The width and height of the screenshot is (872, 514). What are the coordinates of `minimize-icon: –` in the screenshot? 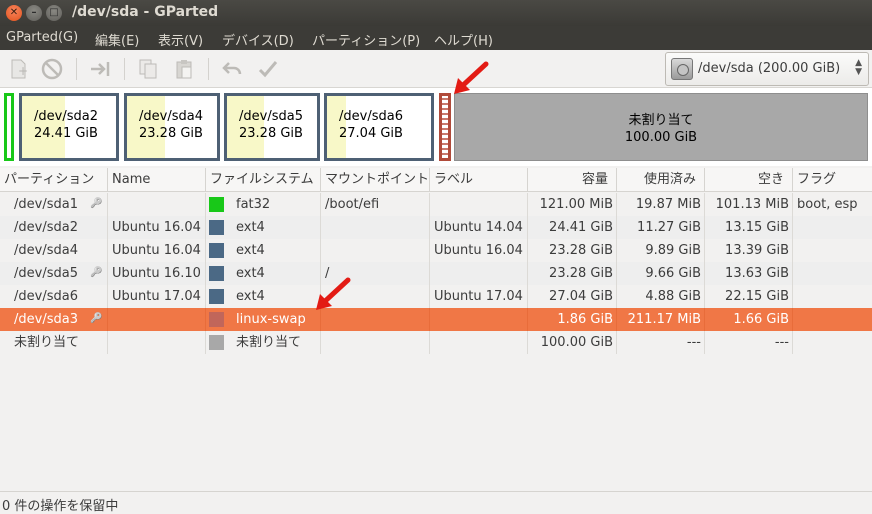 It's located at (34, 13).